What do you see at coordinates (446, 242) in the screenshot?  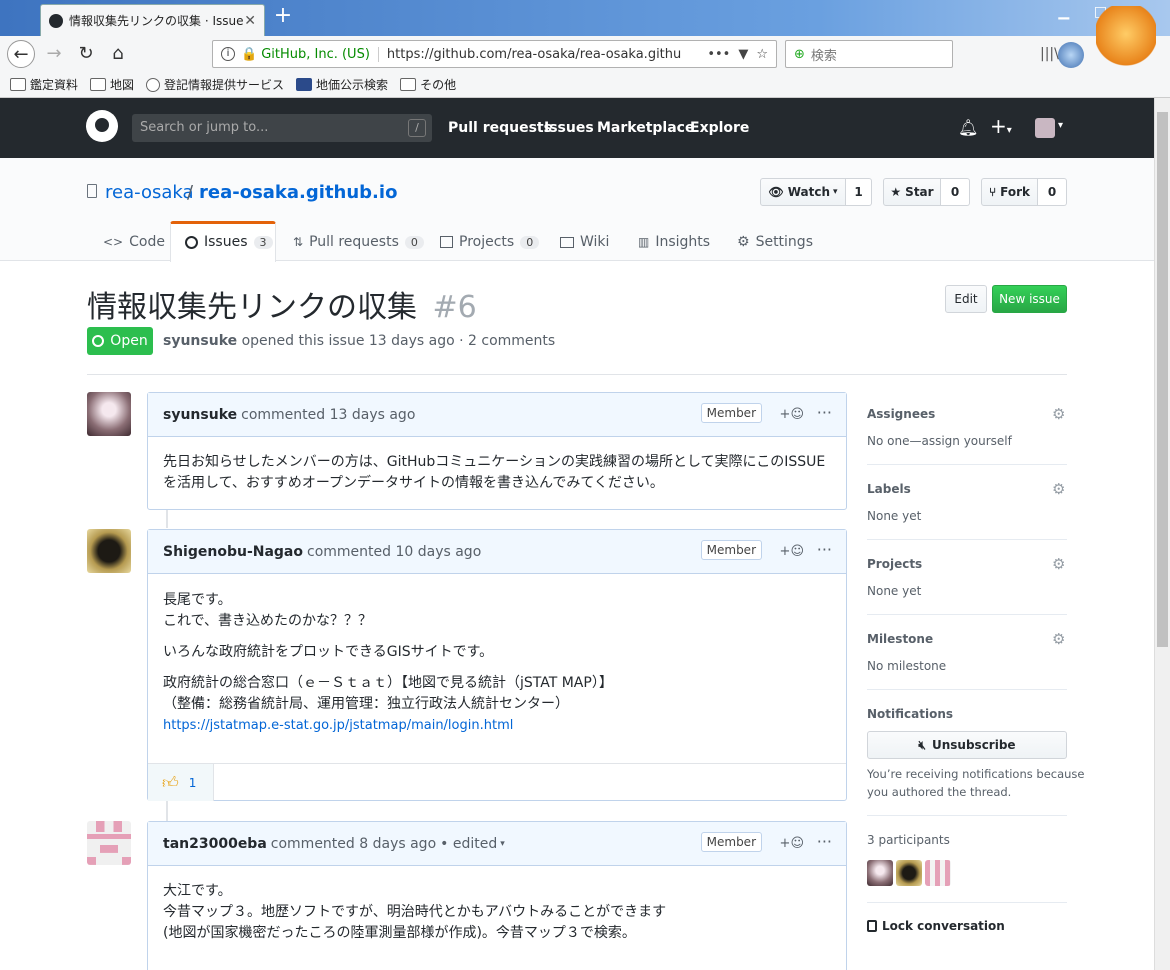 I see `project-icon` at bounding box center [446, 242].